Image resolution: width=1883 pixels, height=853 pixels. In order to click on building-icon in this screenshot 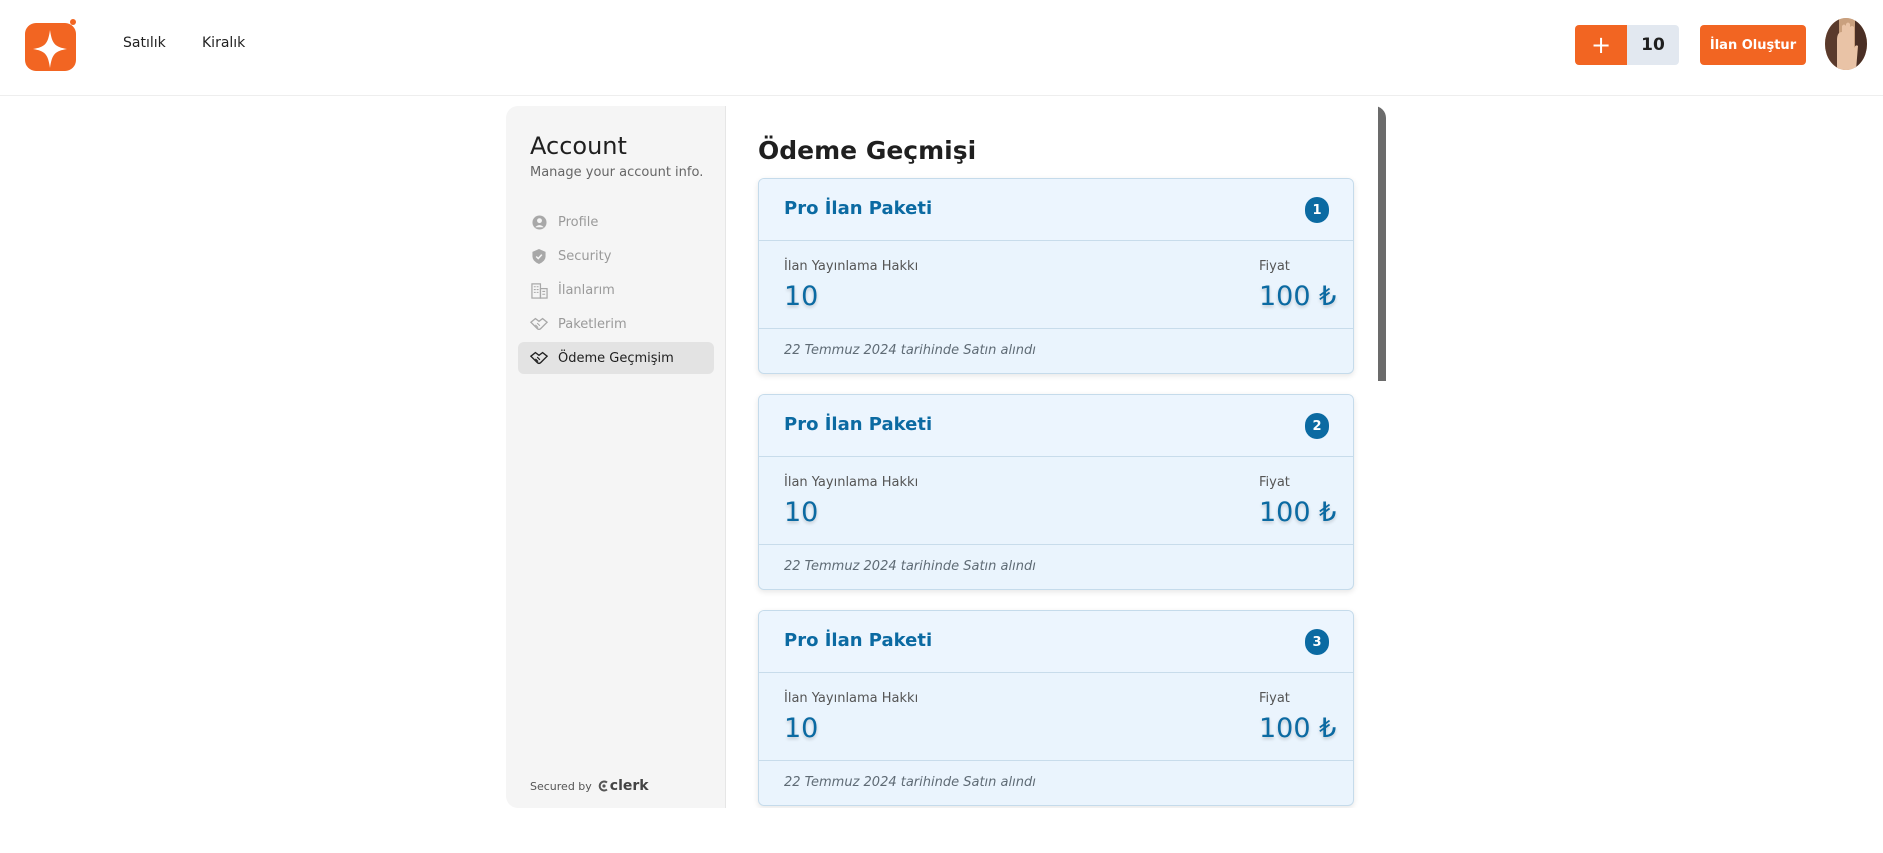, I will do `click(539, 290)`.